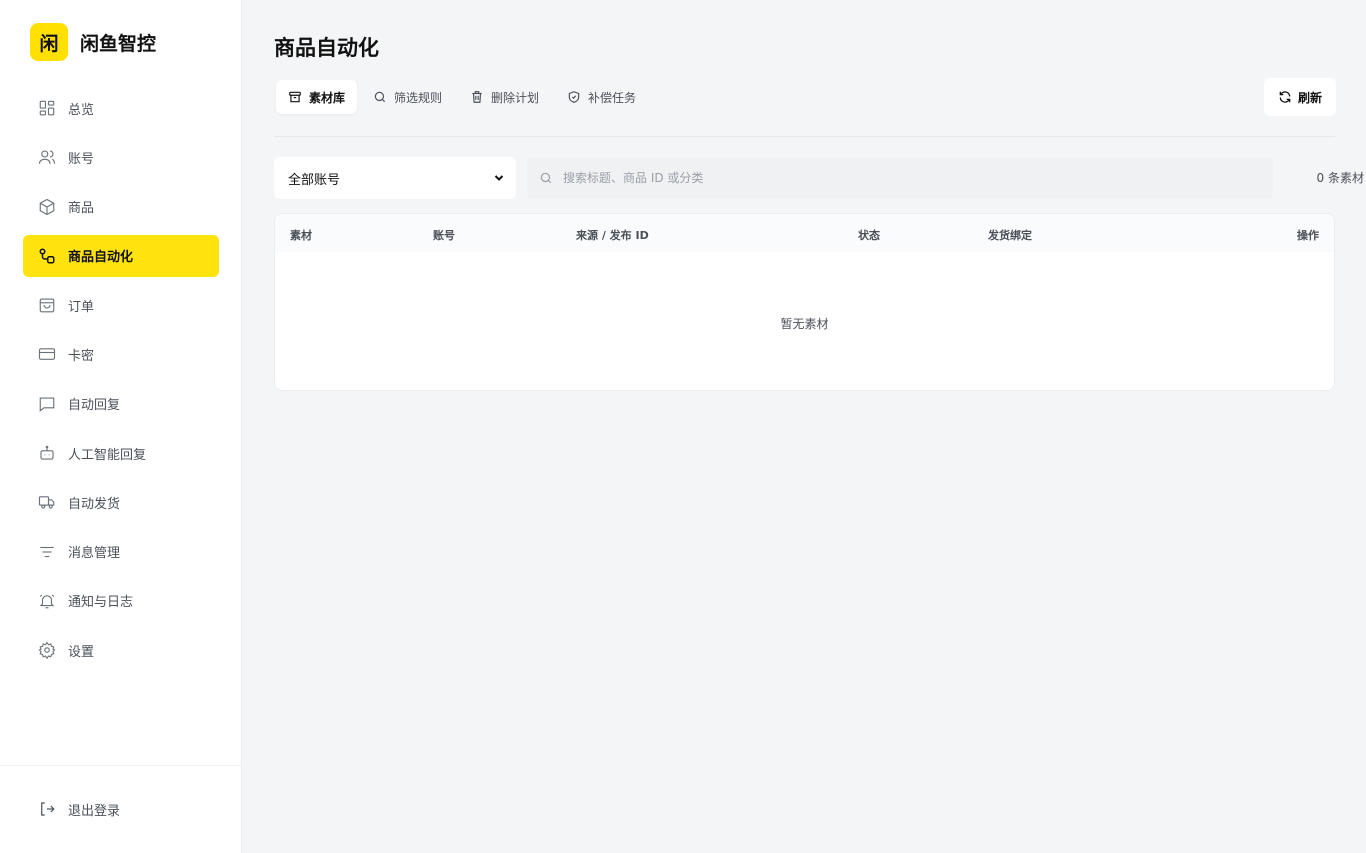 The image size is (1366, 853). Describe the element at coordinates (47, 404) in the screenshot. I see `message-square-icon` at that location.